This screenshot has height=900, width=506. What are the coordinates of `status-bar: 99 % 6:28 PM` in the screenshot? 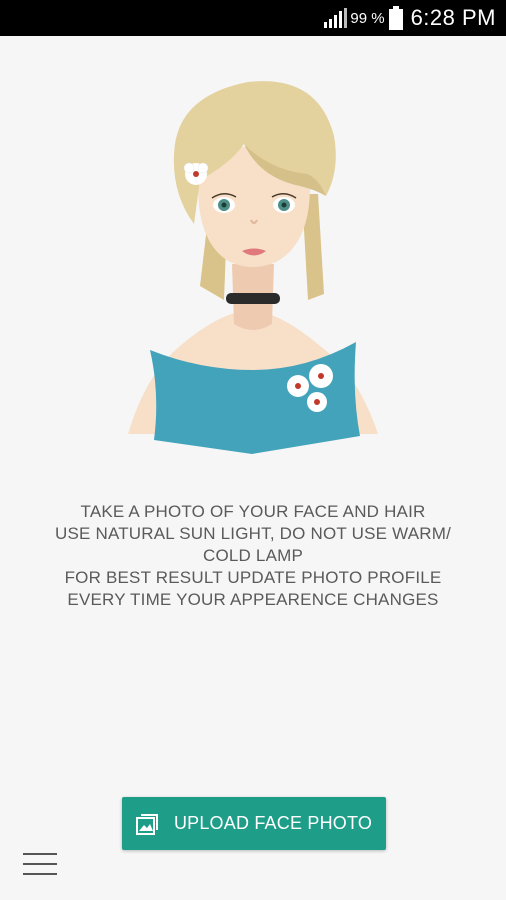 It's located at (253, 18).